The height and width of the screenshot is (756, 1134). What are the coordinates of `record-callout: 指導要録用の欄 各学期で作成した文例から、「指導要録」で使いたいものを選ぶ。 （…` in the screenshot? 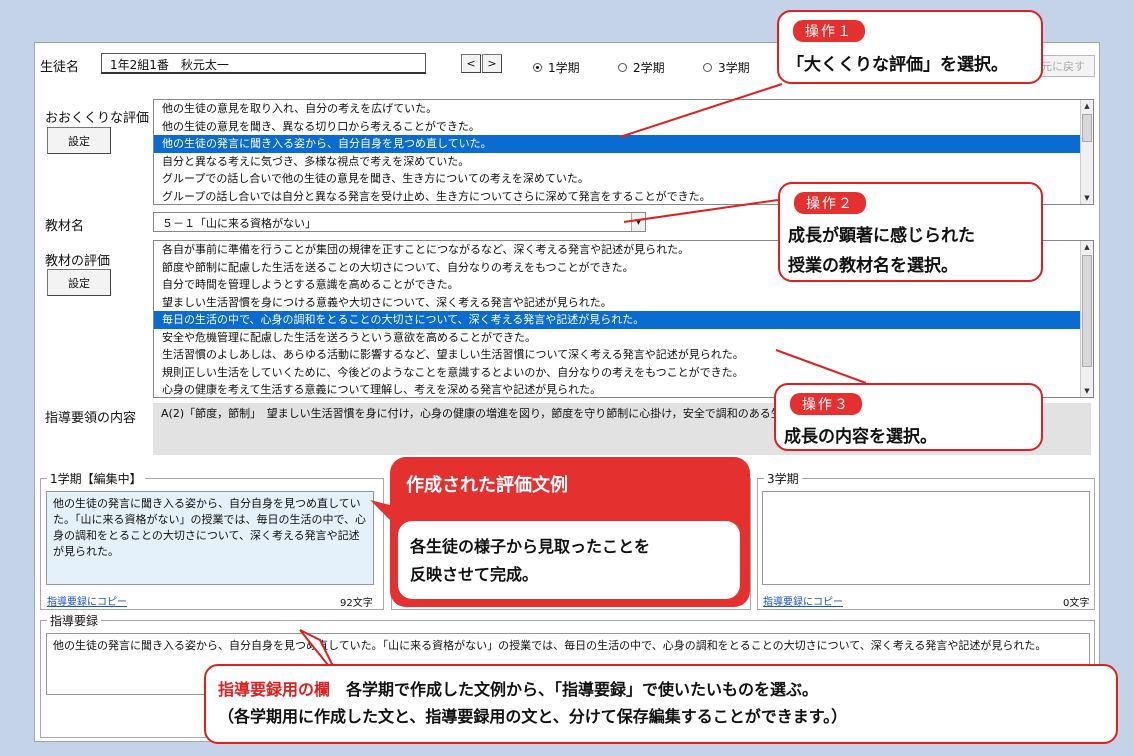 It's located at (661, 704).